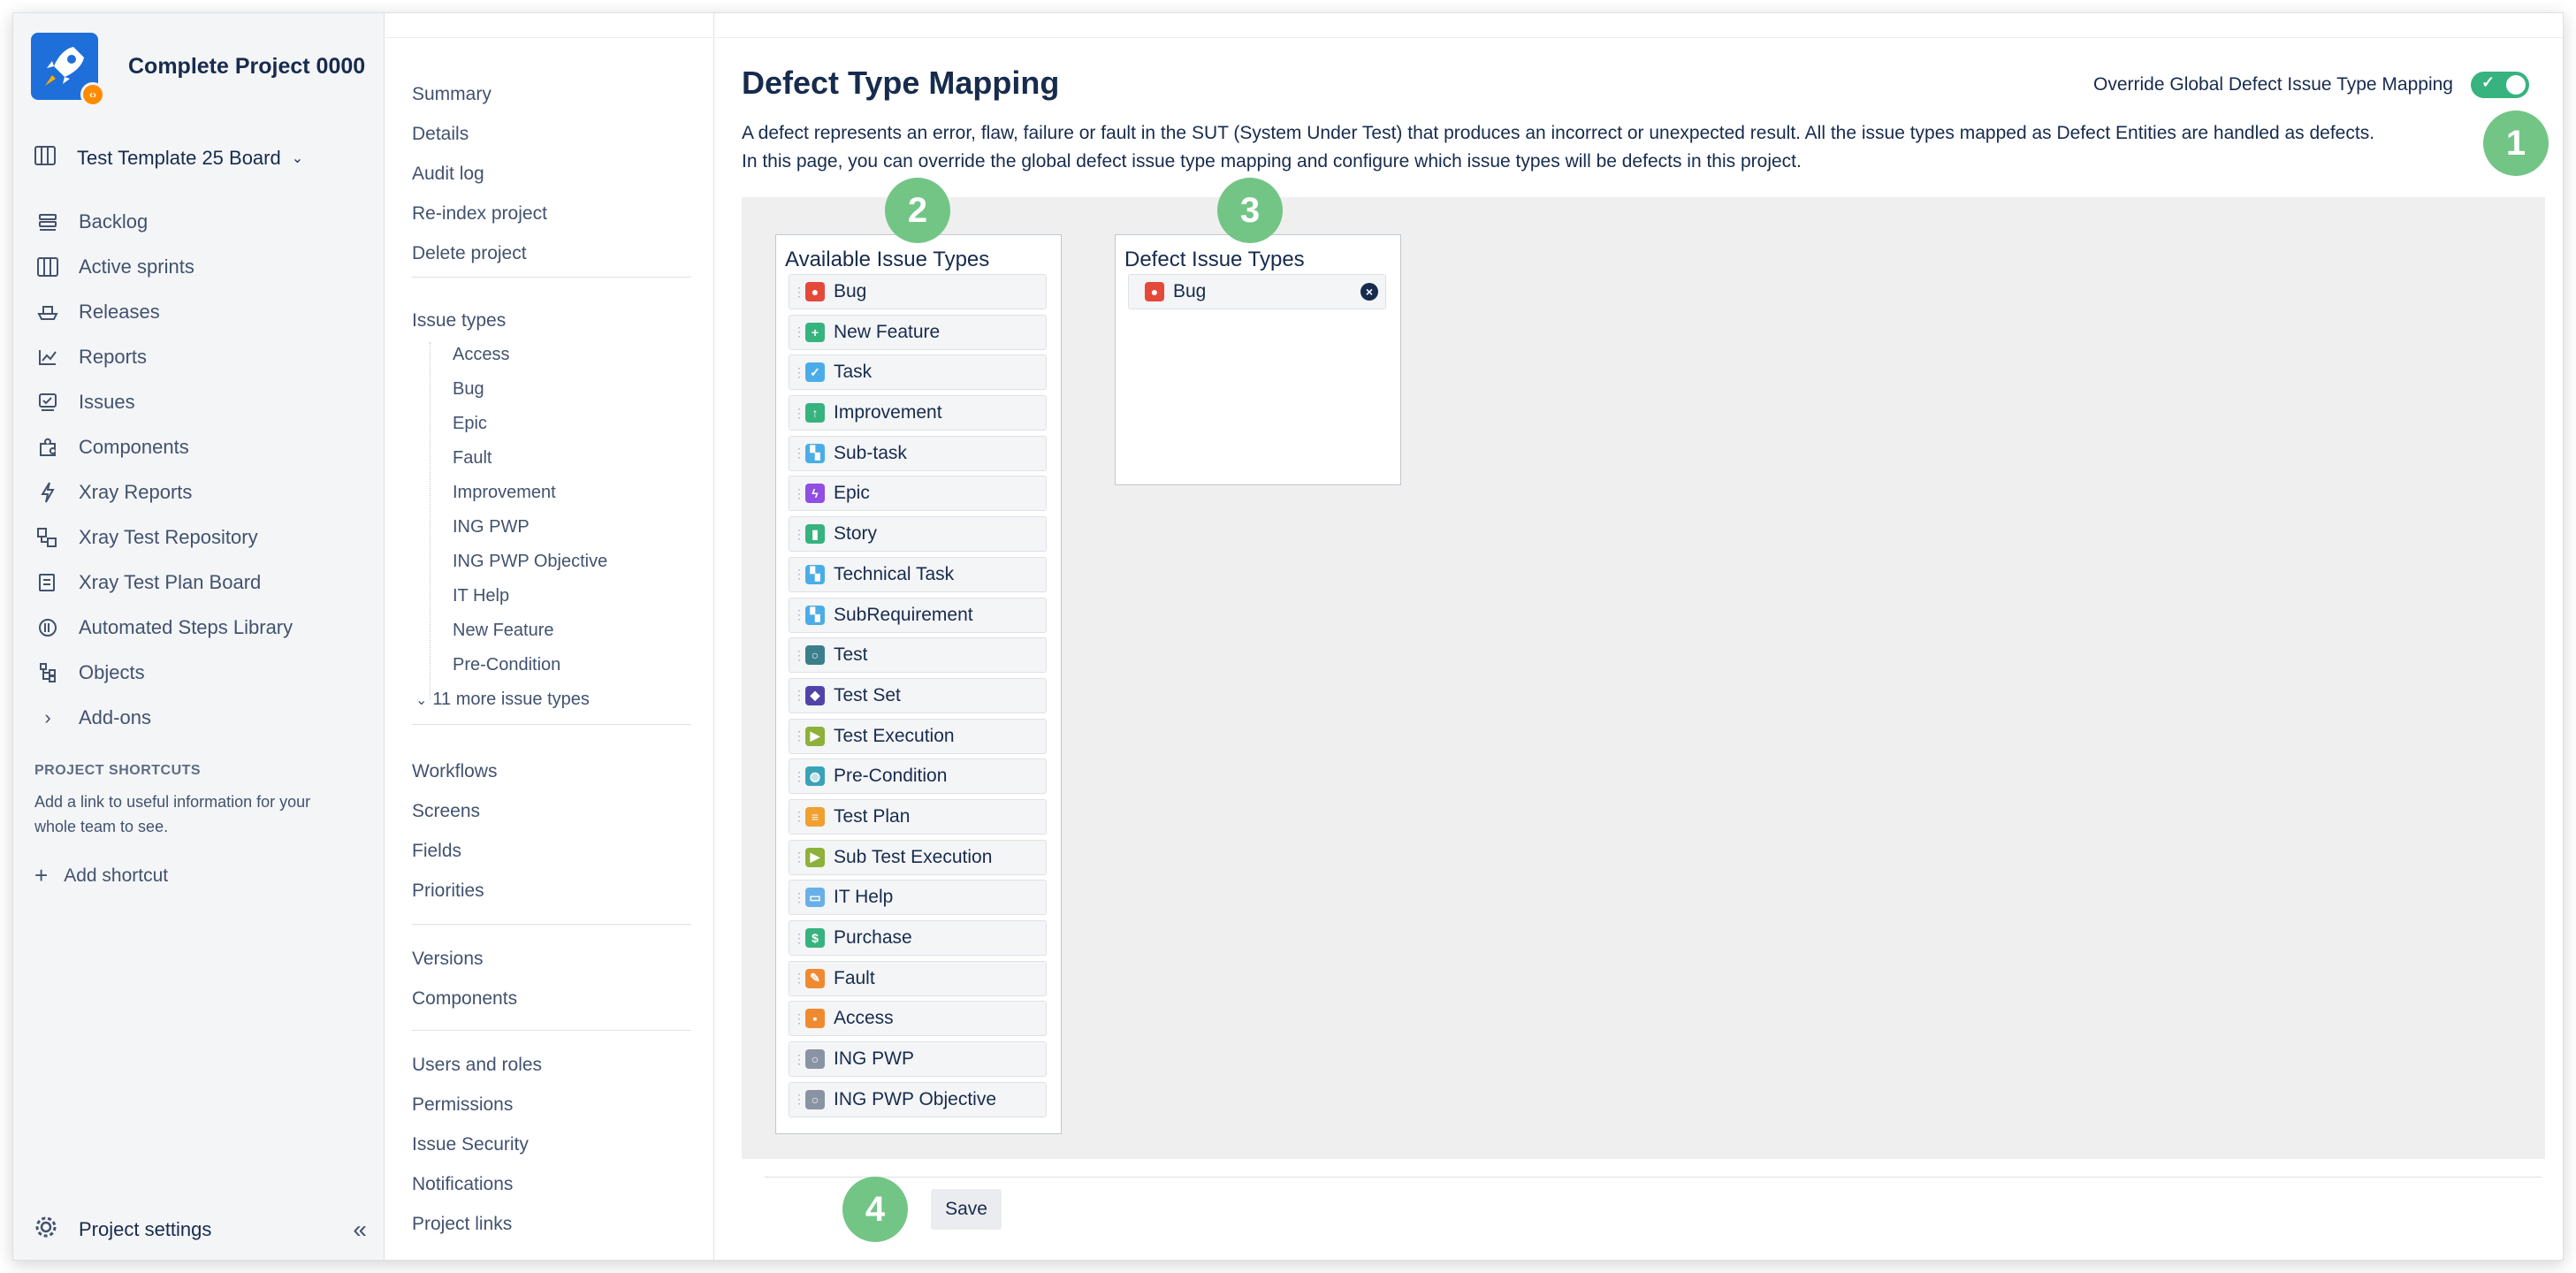 This screenshot has width=2576, height=1273. What do you see at coordinates (202, 492) in the screenshot?
I see `sidebar-item-xray-reports: Xray Reports` at bounding box center [202, 492].